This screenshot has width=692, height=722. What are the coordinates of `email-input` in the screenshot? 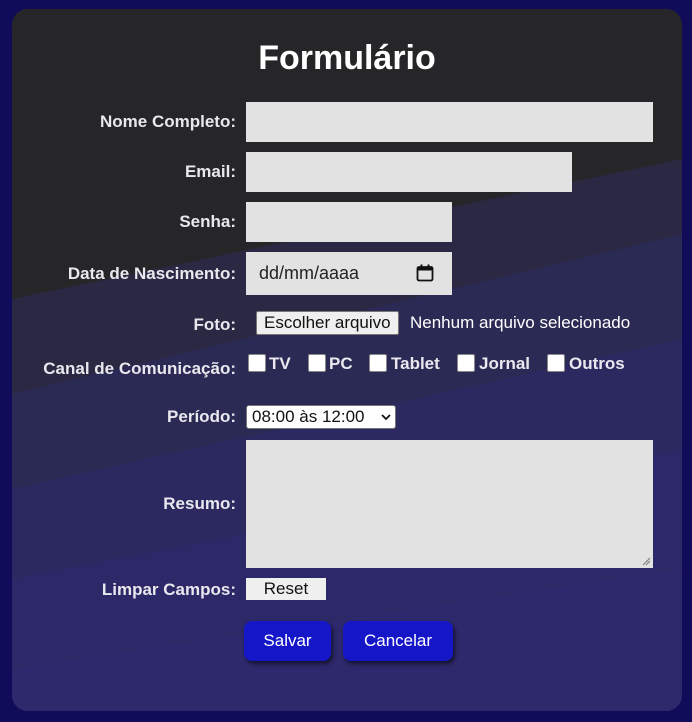 It's located at (409, 172).